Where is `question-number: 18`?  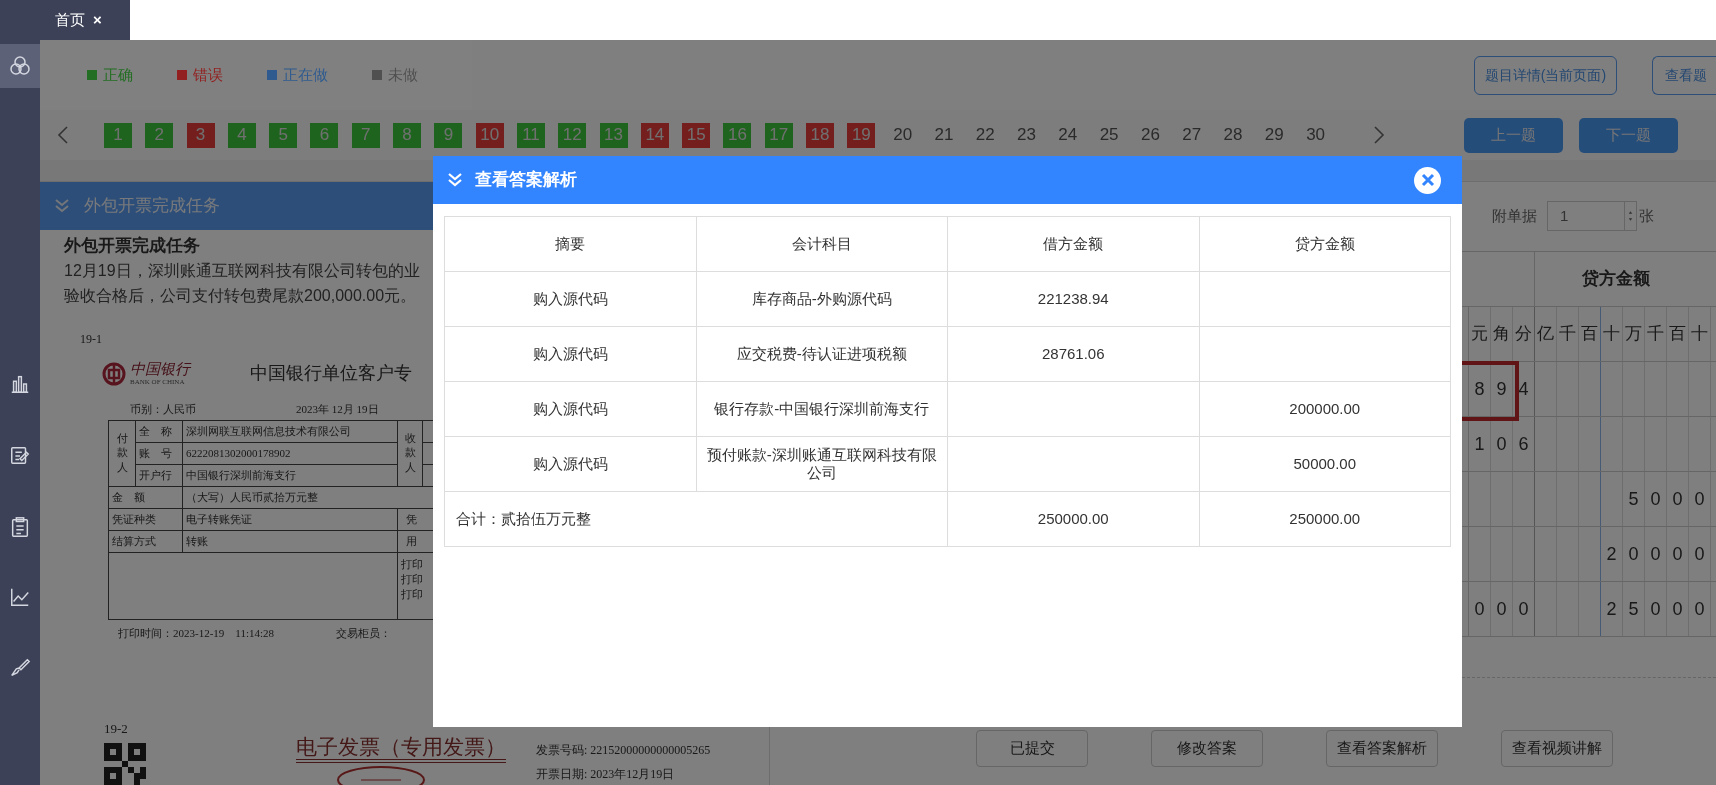 question-number: 18 is located at coordinates (820, 135).